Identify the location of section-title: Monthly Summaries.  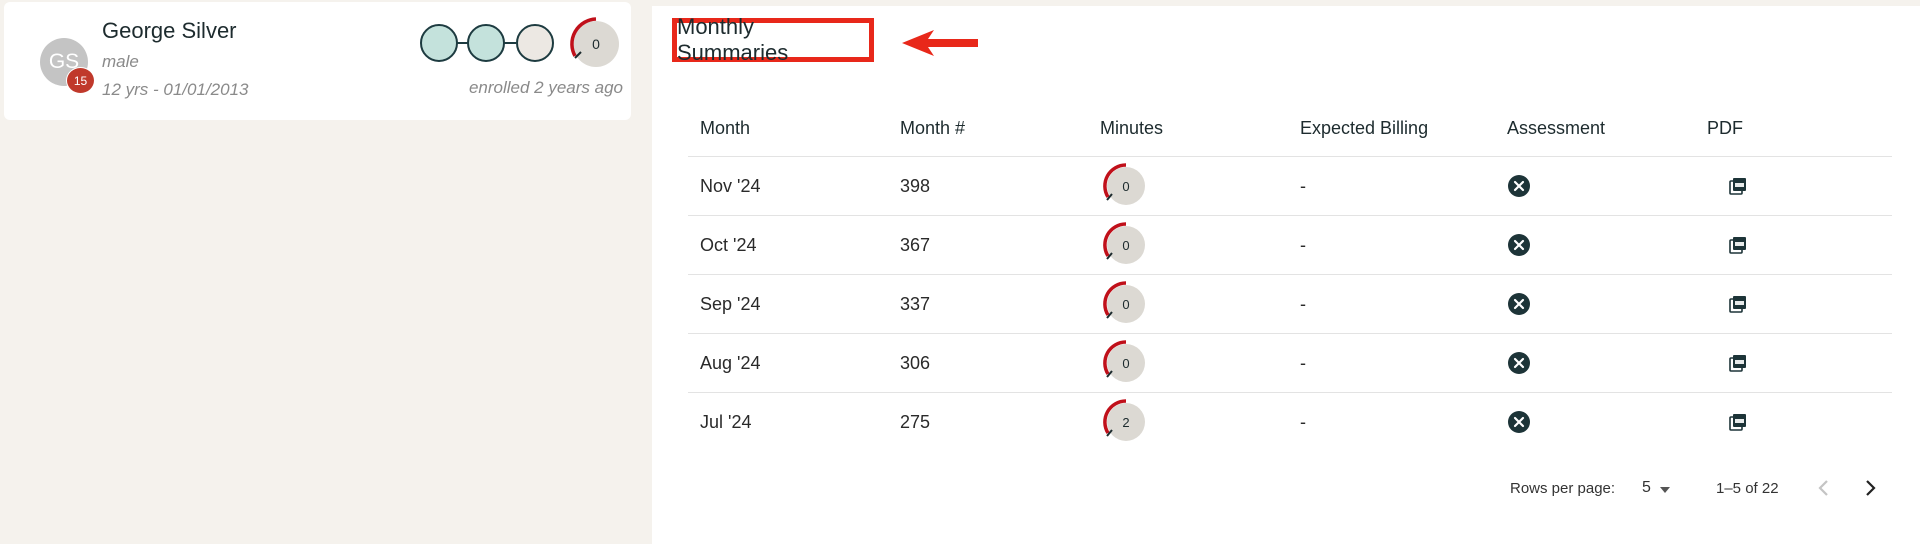
(733, 39).